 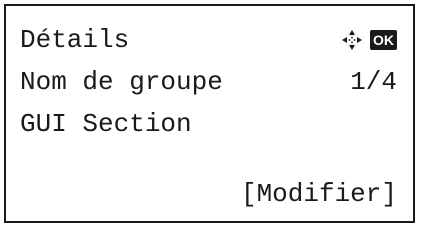 I want to click on softkey-row: [Modifier], so click(x=208, y=194).